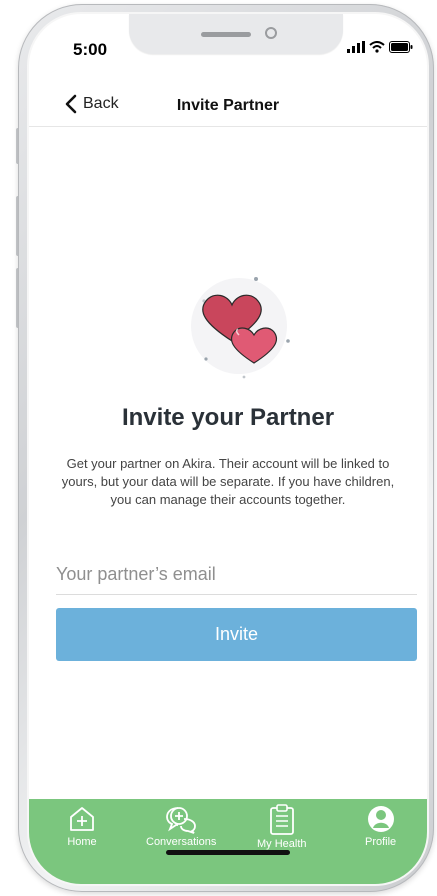 The width and height of the screenshot is (437, 896). I want to click on email-field-container, so click(236, 575).